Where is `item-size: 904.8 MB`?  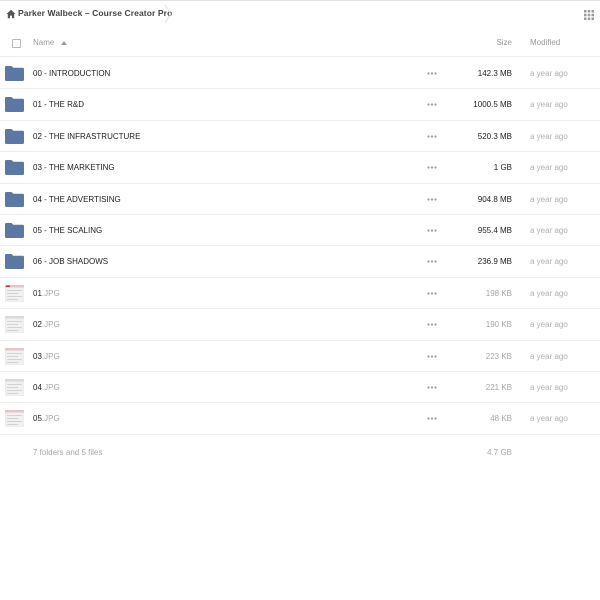 item-size: 904.8 MB is located at coordinates (494, 199).